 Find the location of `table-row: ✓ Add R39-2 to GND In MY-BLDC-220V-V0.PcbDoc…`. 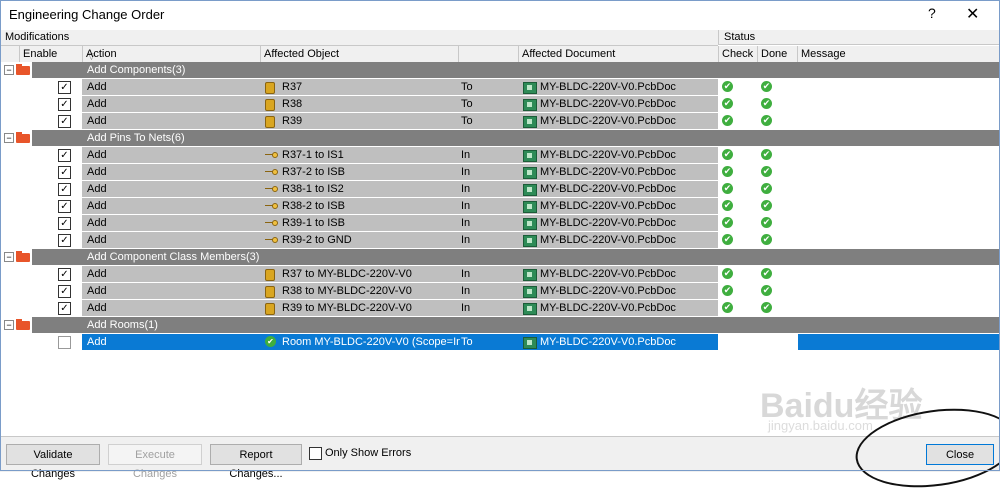

table-row: ✓ Add R39-2 to GND In MY-BLDC-220V-V0.PcbDoc… is located at coordinates (500, 240).